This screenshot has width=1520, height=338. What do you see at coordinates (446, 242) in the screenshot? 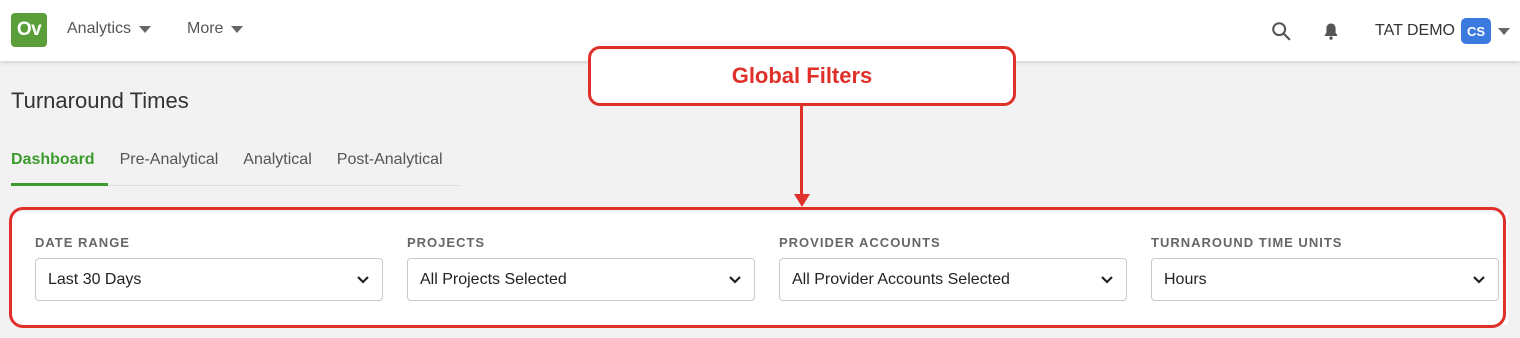
I see `filter-label: PROJECTS` at bounding box center [446, 242].